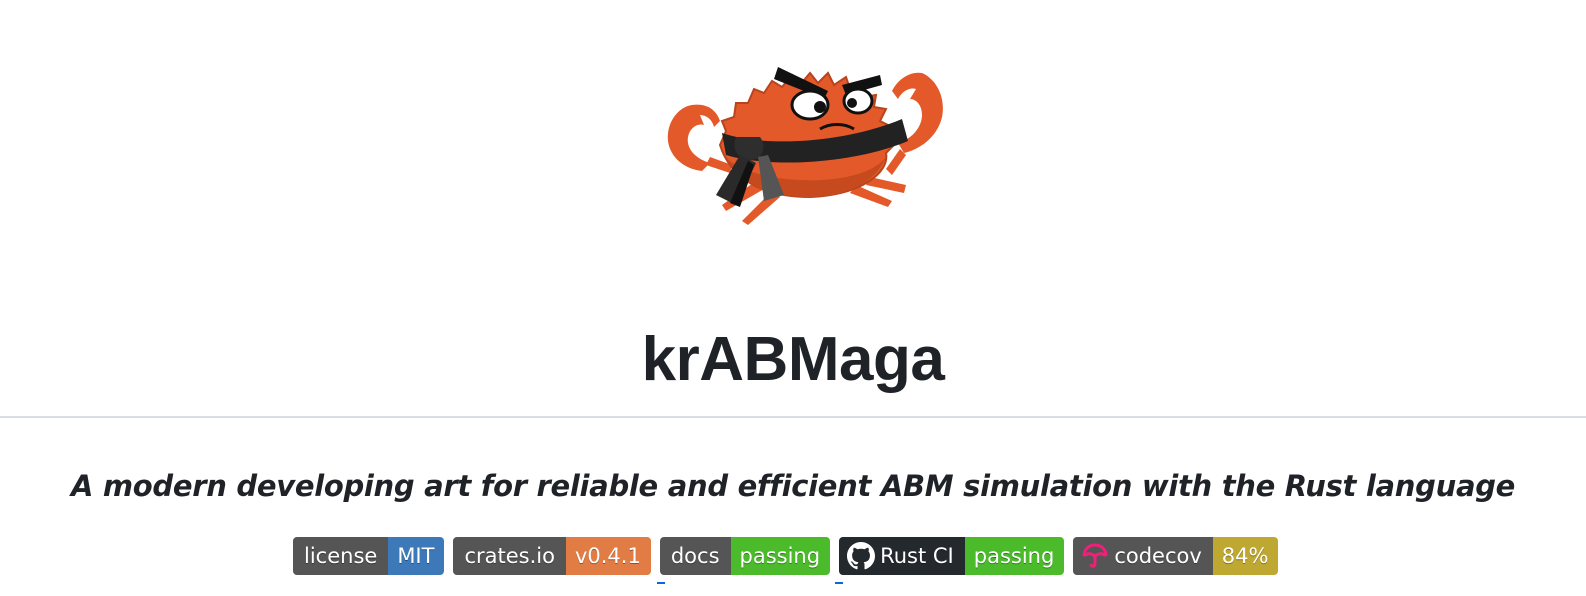 This screenshot has width=1586, height=596. I want to click on badge-label: crates.io, so click(509, 556).